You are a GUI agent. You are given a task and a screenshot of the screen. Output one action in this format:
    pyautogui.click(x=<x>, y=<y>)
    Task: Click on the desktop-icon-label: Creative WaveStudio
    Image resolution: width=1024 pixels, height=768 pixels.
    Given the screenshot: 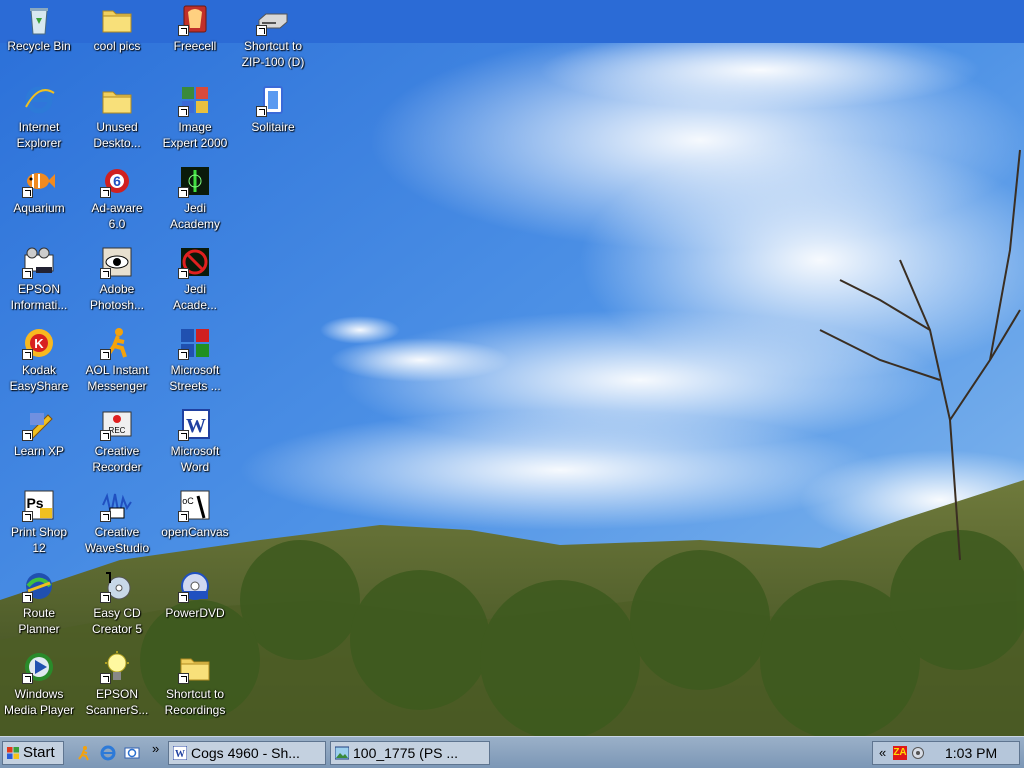 What is the action you would take?
    pyautogui.click(x=117, y=540)
    